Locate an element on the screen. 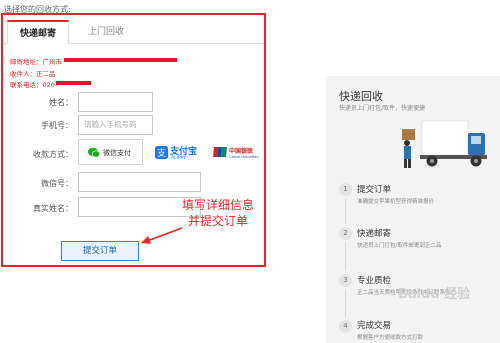  wechat-pay-option: 微信支付 is located at coordinates (110, 152).